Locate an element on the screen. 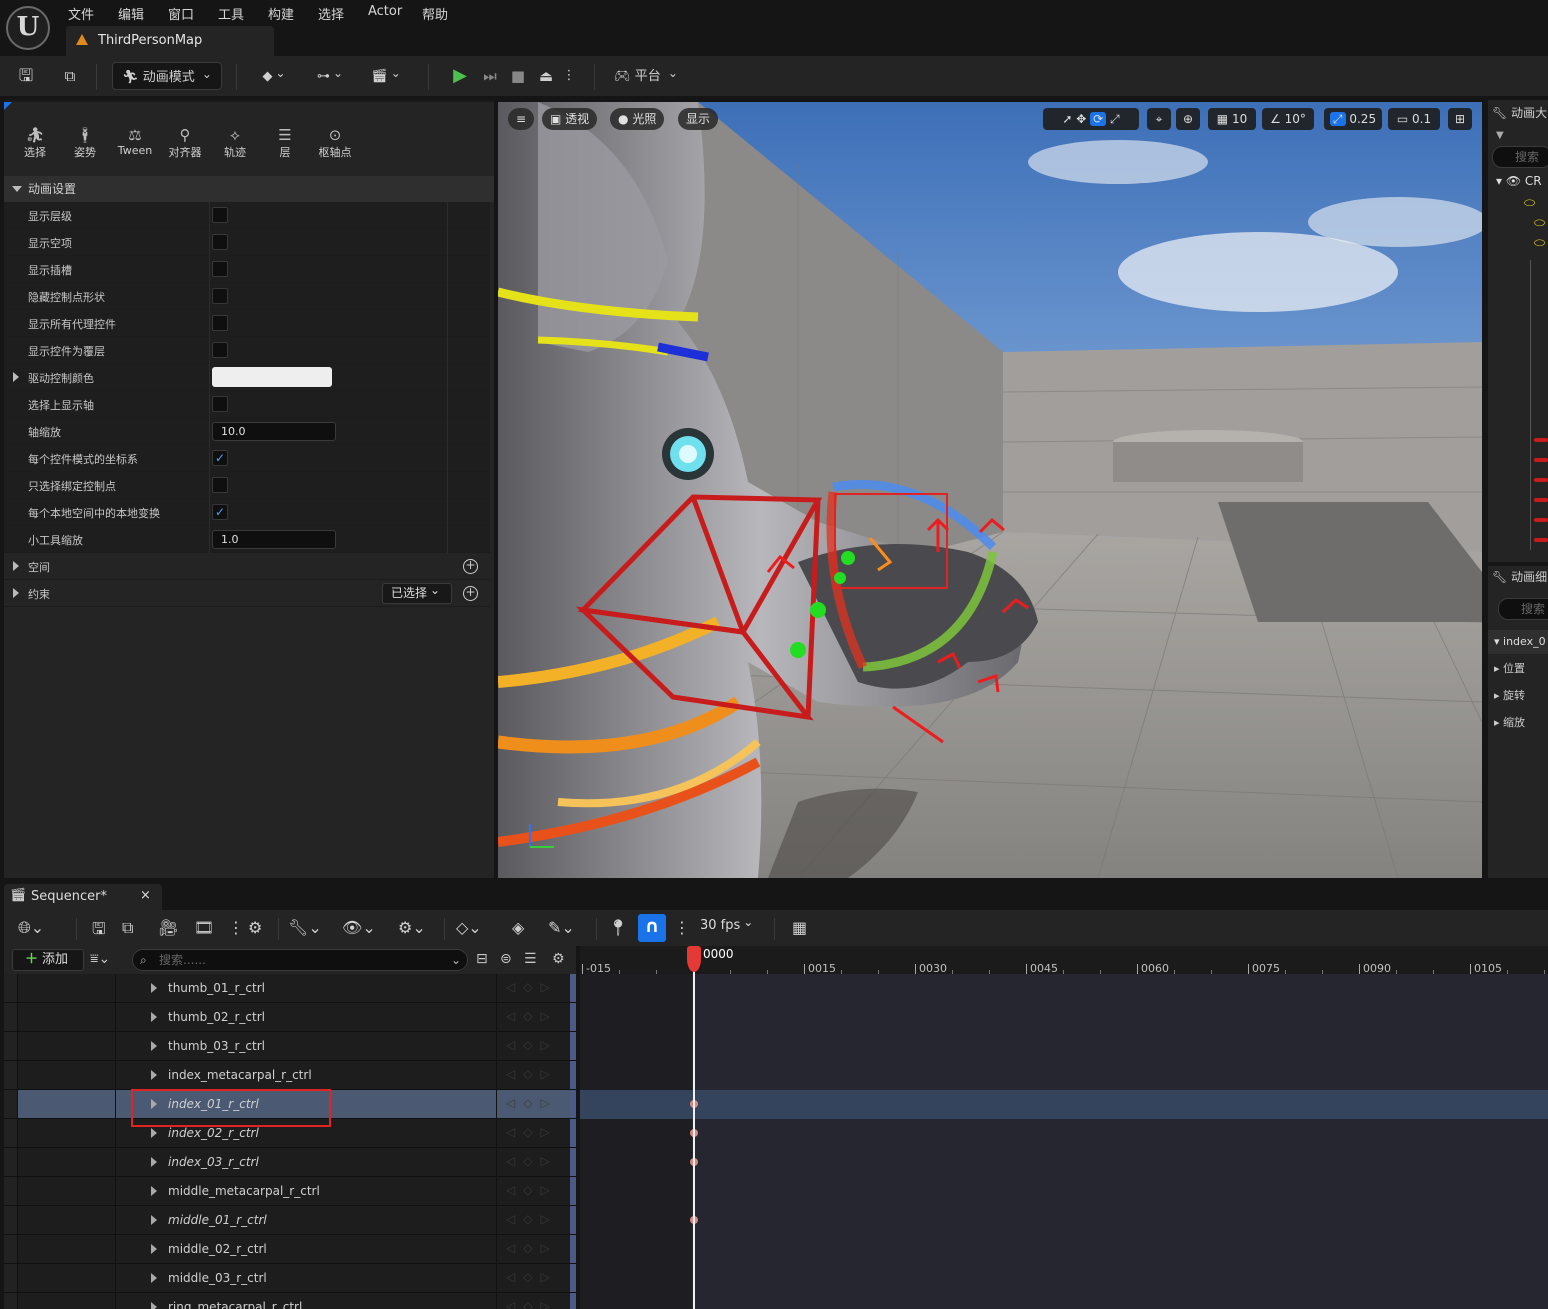 The image size is (1548, 1309). menu-item: 帮助 is located at coordinates (435, 13).